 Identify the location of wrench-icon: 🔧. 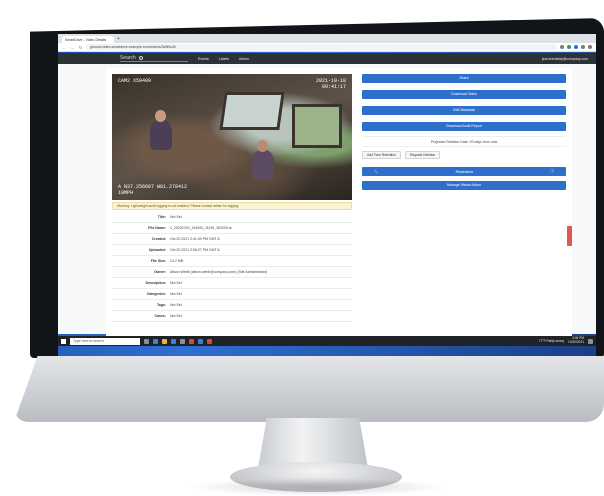
(376, 171).